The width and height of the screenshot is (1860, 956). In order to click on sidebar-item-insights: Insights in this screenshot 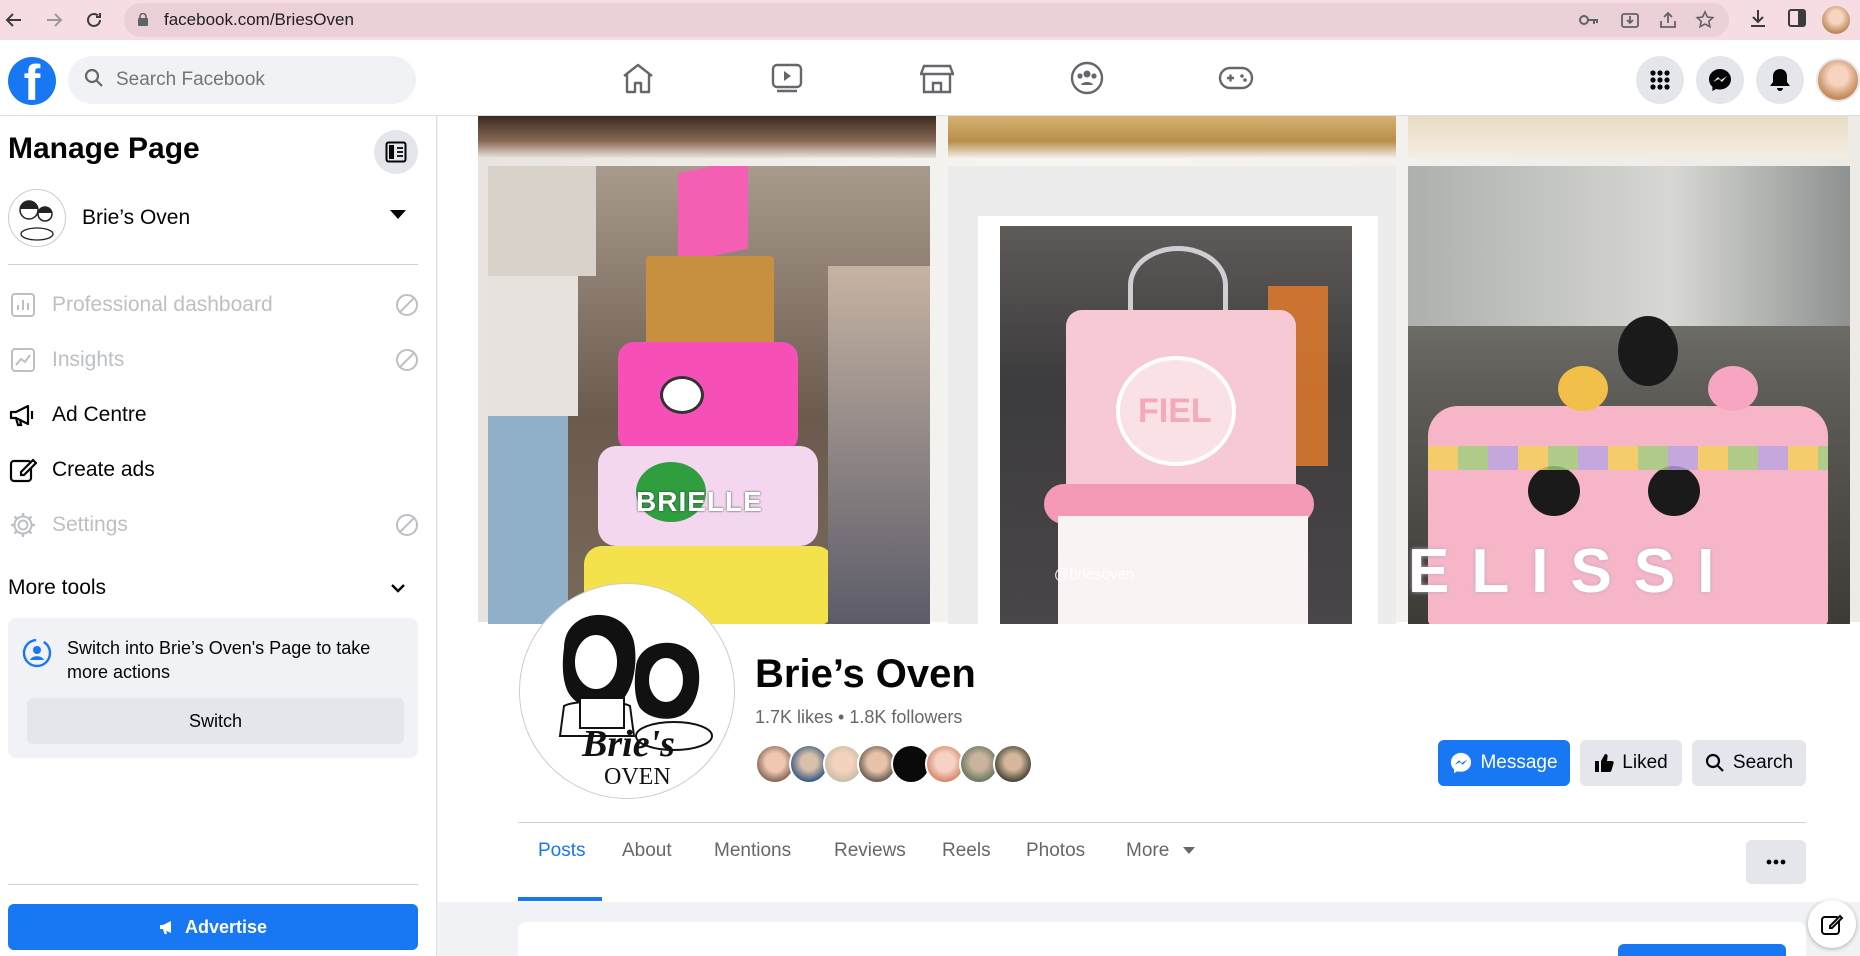, I will do `click(213, 360)`.